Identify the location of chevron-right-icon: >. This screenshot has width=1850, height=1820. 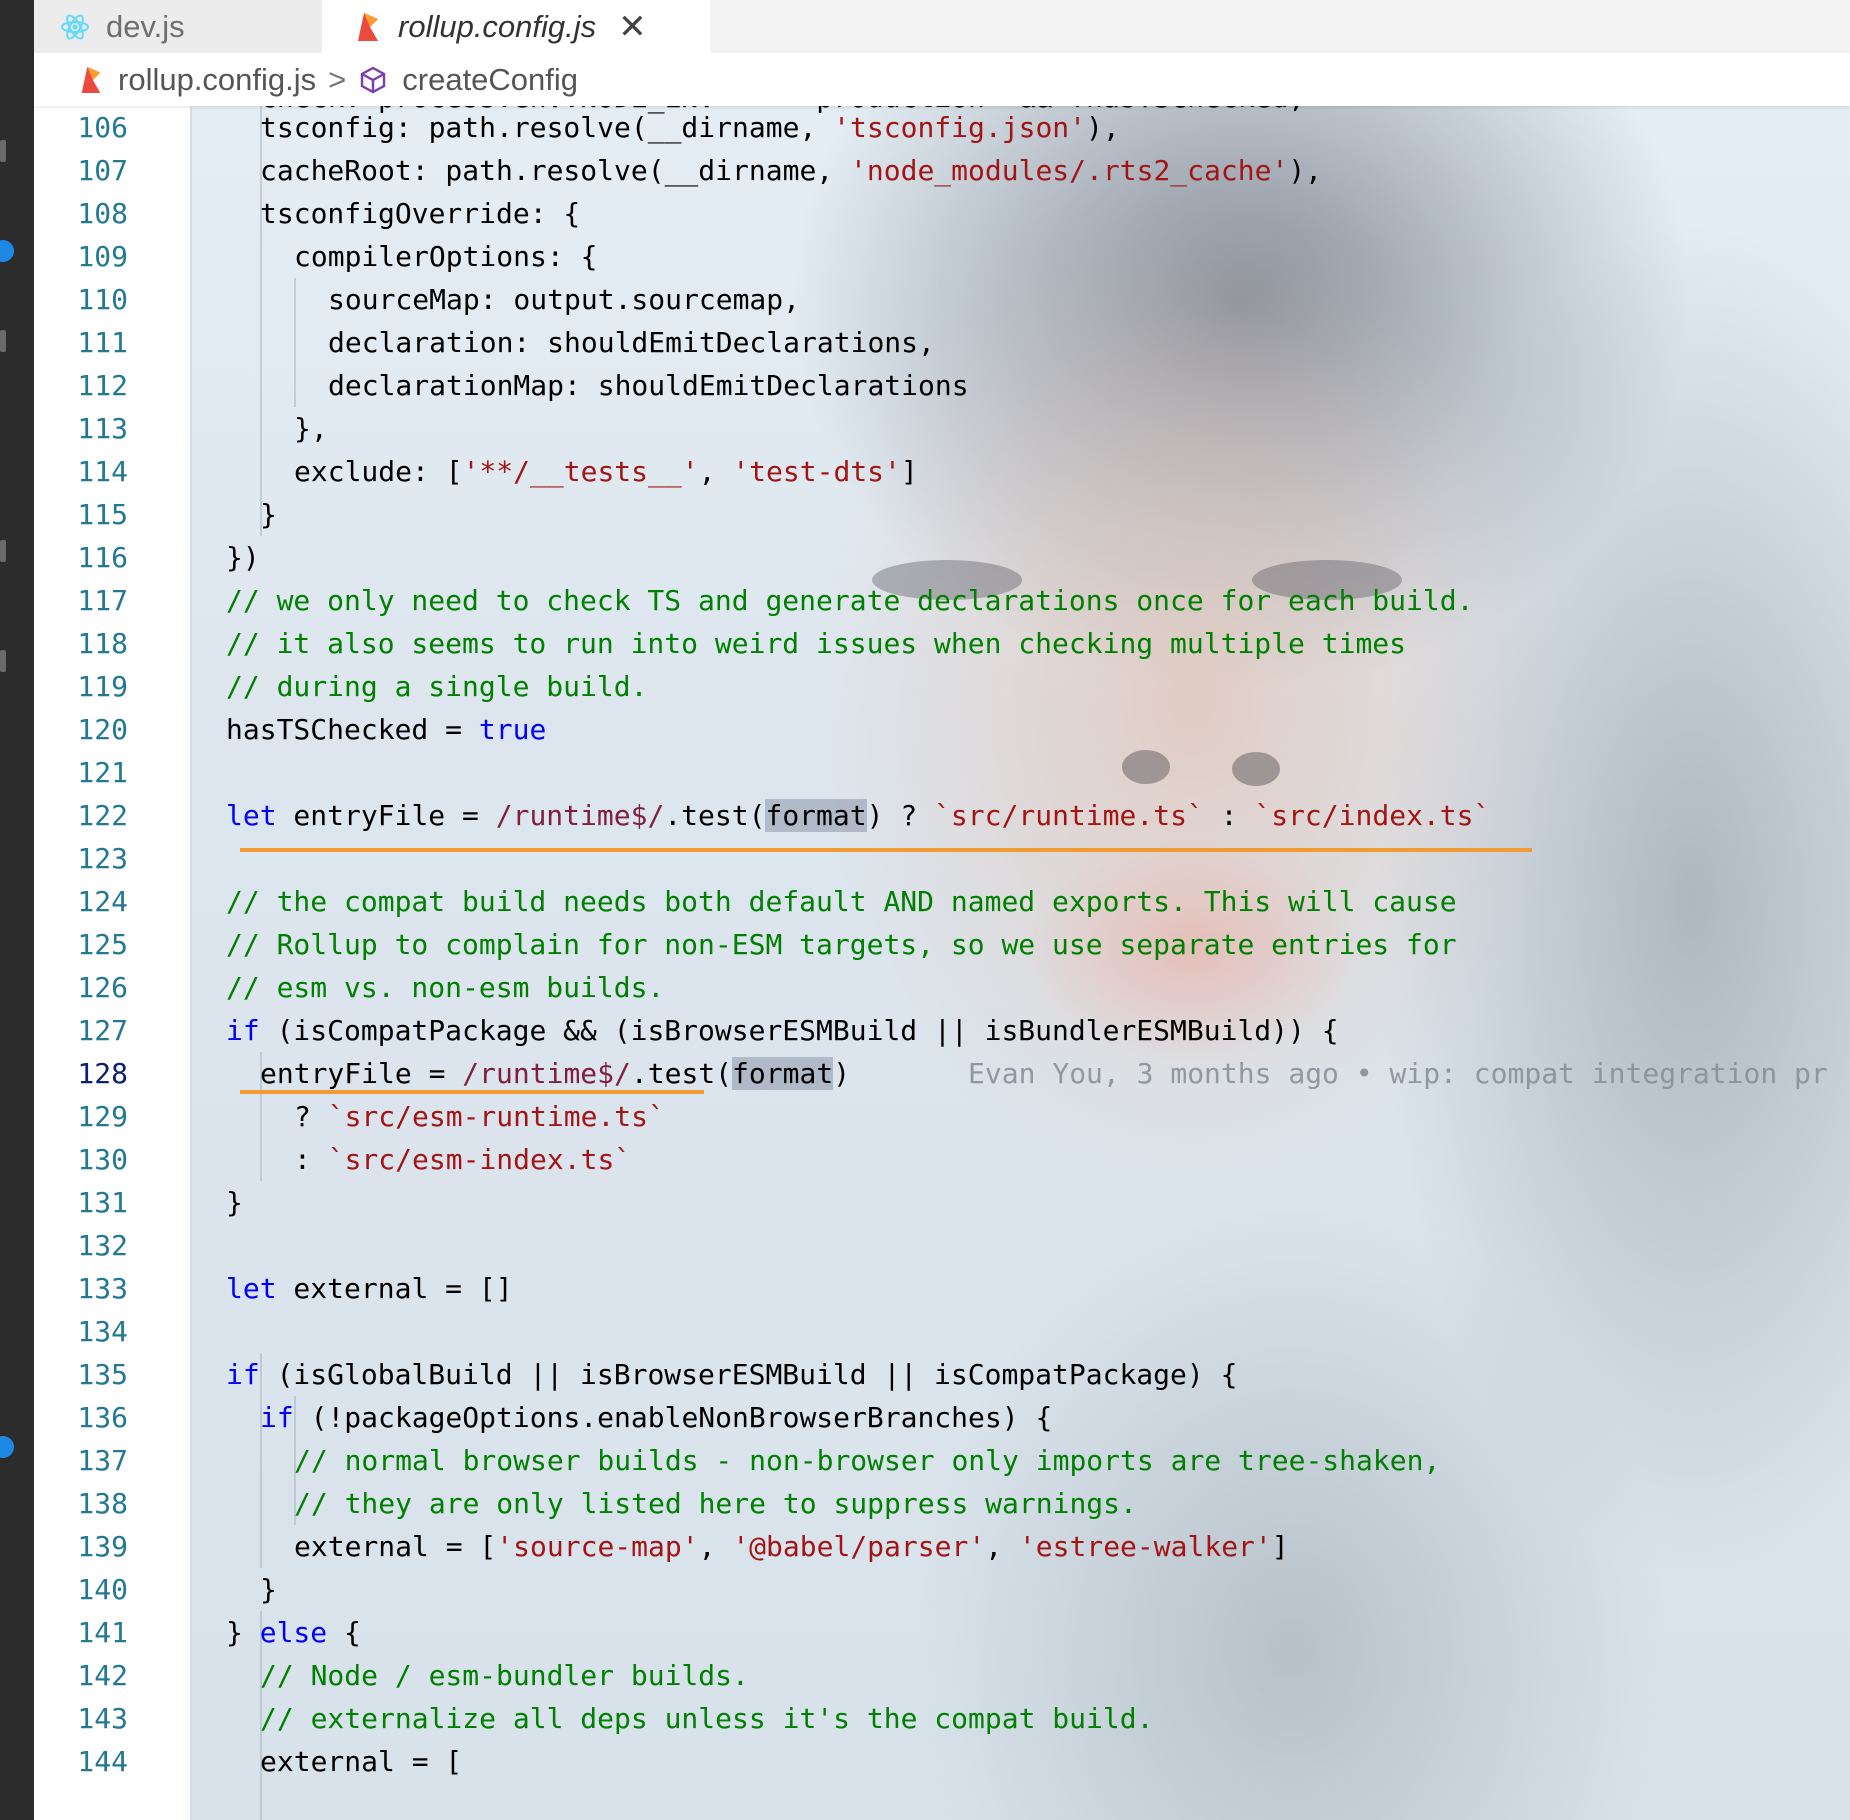
(337, 79).